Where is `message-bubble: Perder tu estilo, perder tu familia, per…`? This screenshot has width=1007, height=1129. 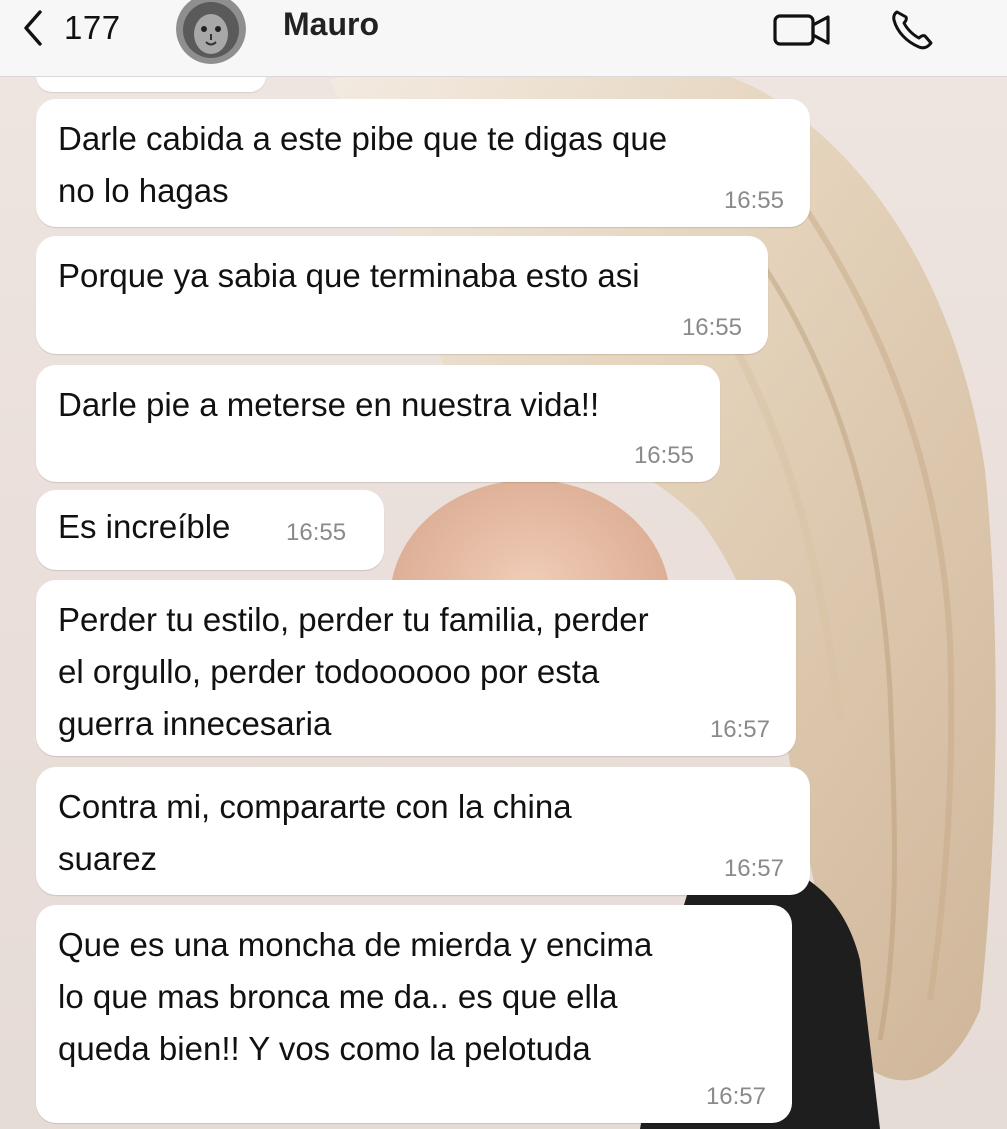
message-bubble: Perder tu estilo, perder tu familia, per… is located at coordinates (416, 668).